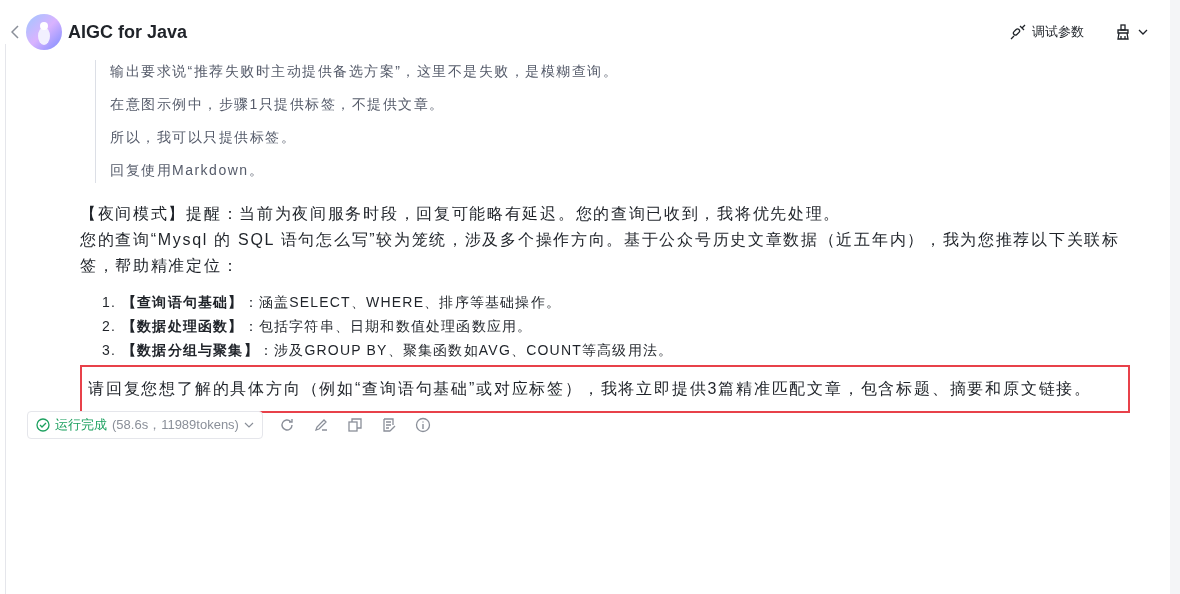 The height and width of the screenshot is (594, 1180). Describe the element at coordinates (203, 137) in the screenshot. I see `reasoning-text: 所以，我可以只提供标签。` at that location.